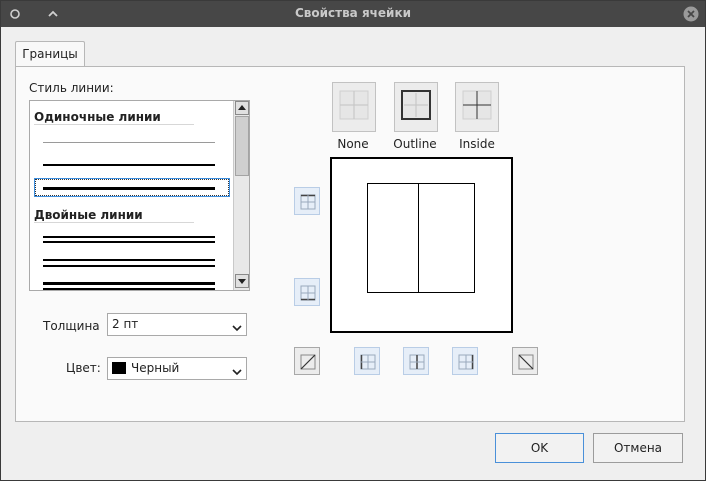 The height and width of the screenshot is (481, 706). I want to click on list-heading-single: Одиночные линии, so click(97, 117).